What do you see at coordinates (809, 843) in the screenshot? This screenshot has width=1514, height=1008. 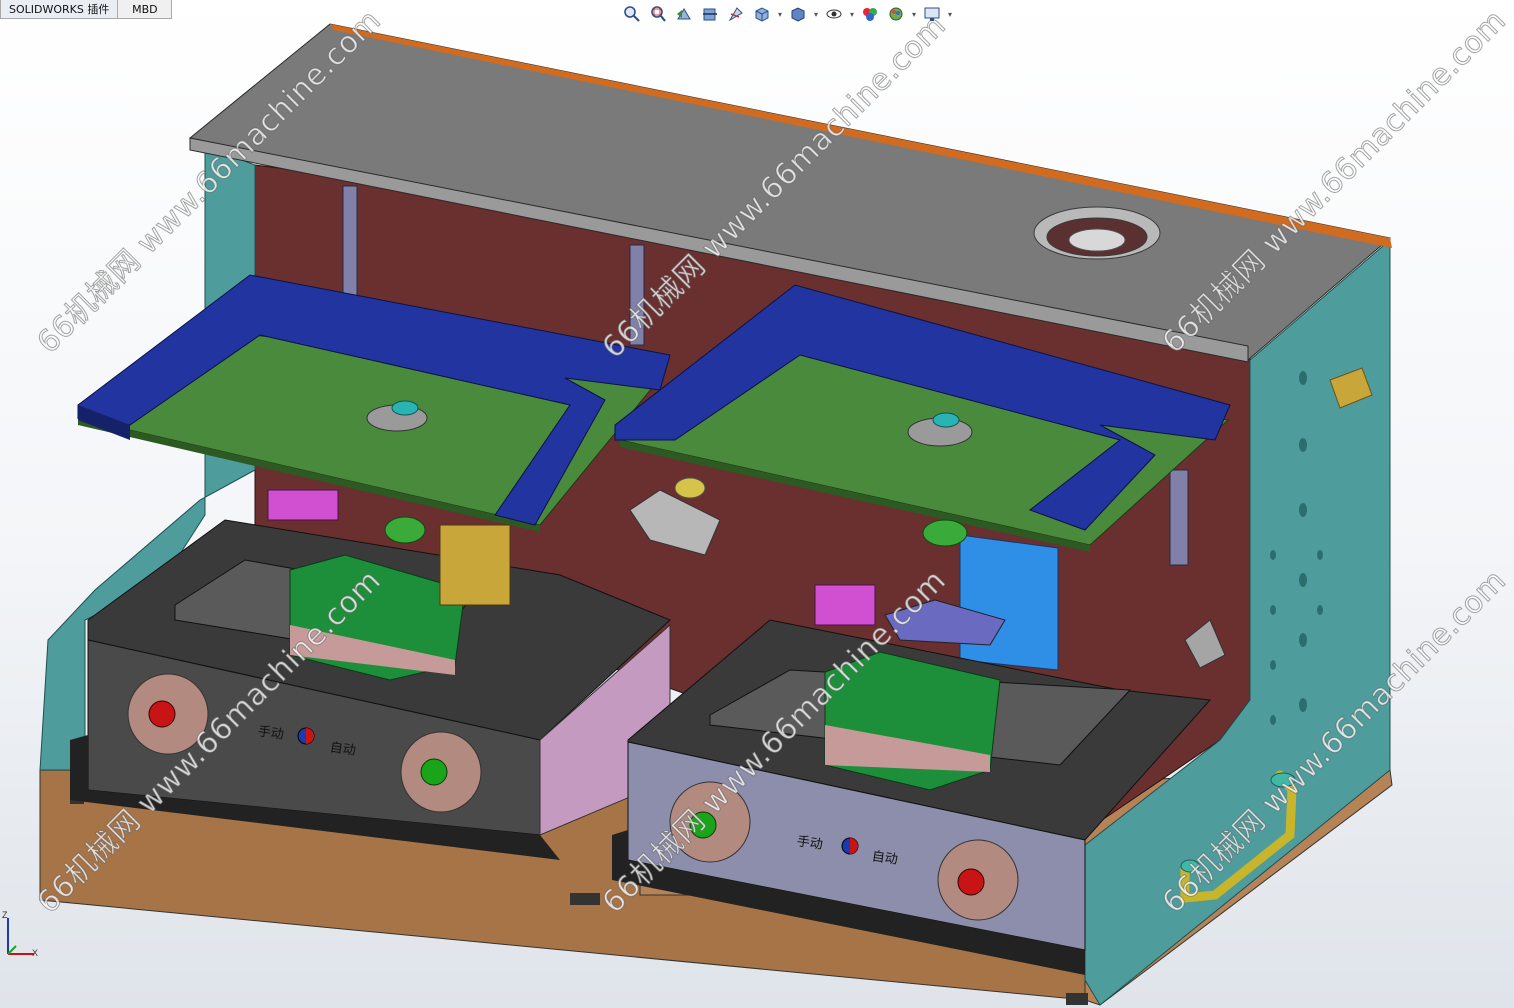 I see `manual-label-right: 手动` at bounding box center [809, 843].